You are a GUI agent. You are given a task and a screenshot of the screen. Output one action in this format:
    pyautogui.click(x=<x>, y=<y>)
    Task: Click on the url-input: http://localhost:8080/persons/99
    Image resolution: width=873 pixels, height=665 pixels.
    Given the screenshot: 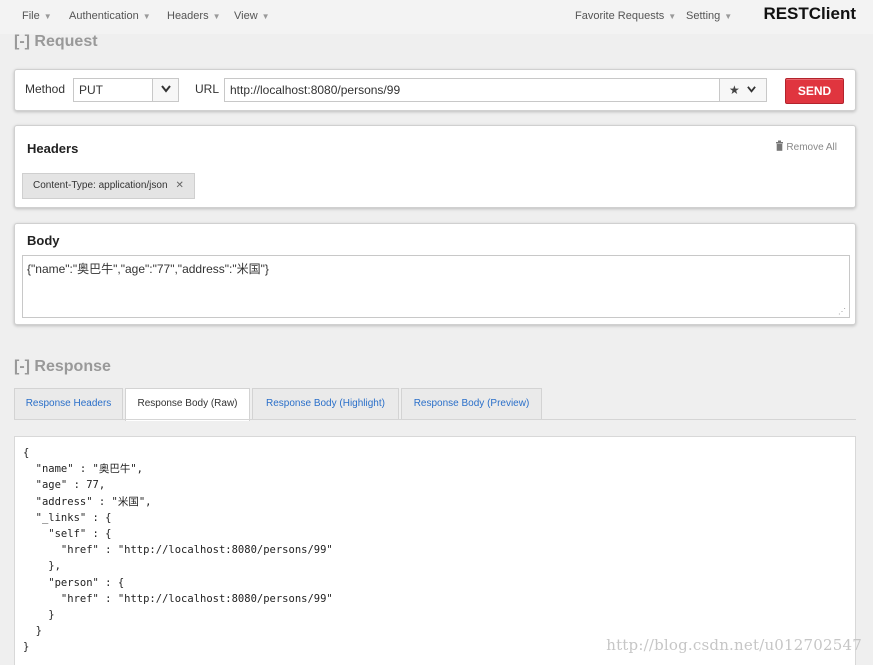 What is the action you would take?
    pyautogui.click(x=472, y=90)
    